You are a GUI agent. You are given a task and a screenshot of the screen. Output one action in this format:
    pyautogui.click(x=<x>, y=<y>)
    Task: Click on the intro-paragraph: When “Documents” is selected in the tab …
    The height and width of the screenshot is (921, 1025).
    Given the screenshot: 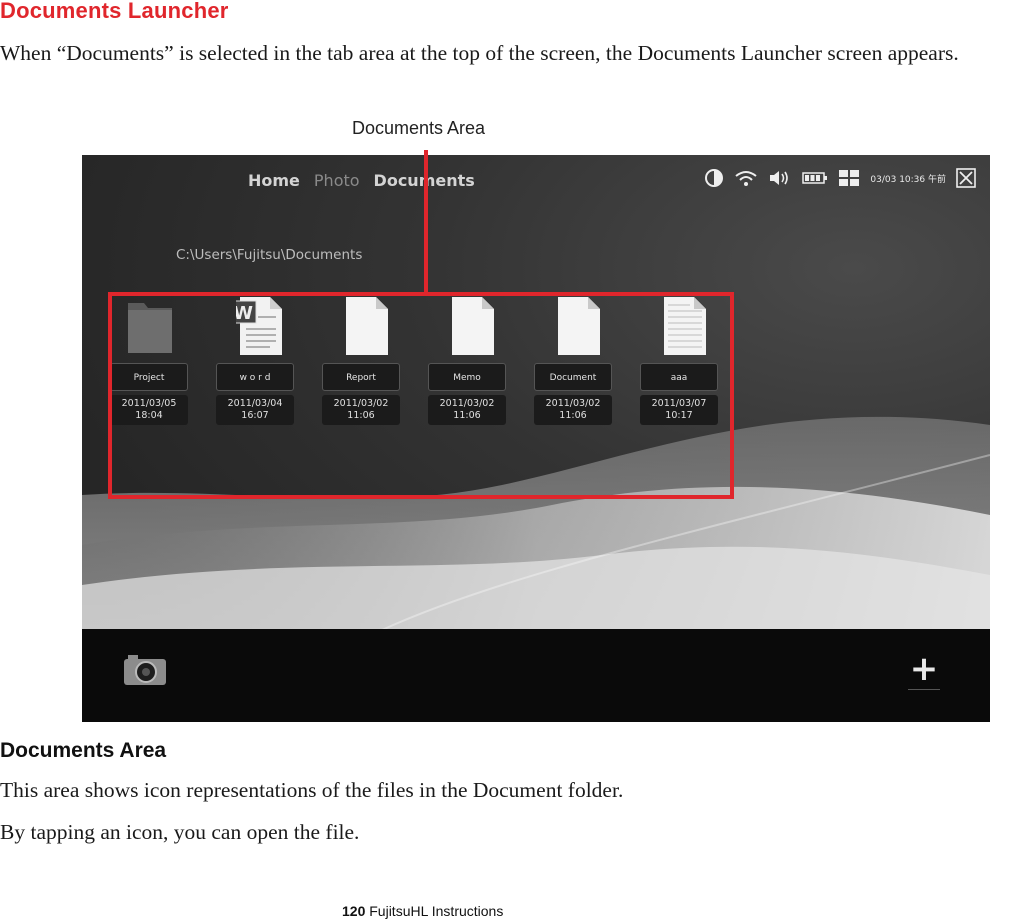 What is the action you would take?
    pyautogui.click(x=479, y=53)
    